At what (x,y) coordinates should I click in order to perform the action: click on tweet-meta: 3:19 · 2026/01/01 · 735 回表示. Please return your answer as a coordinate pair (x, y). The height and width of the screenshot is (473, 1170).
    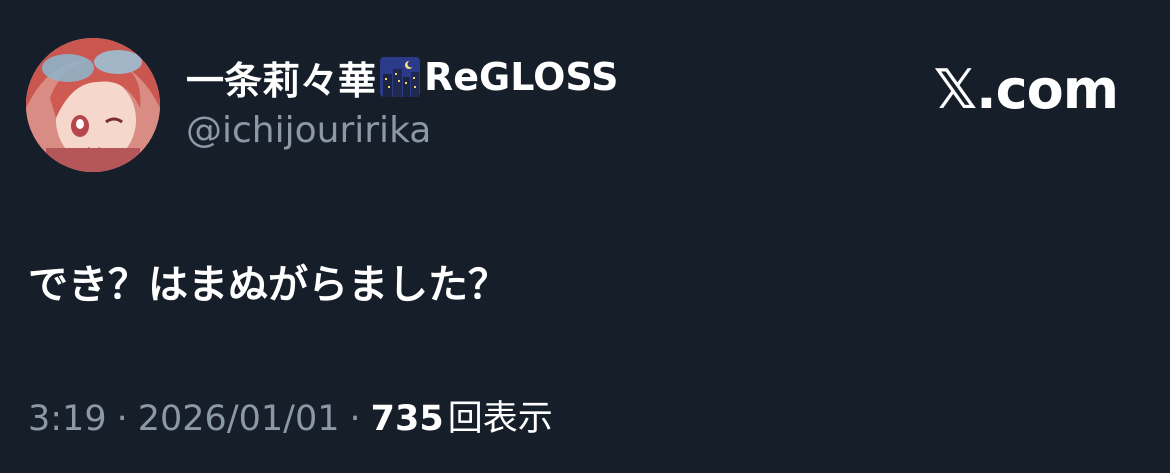
    Looking at the image, I should click on (290, 415).